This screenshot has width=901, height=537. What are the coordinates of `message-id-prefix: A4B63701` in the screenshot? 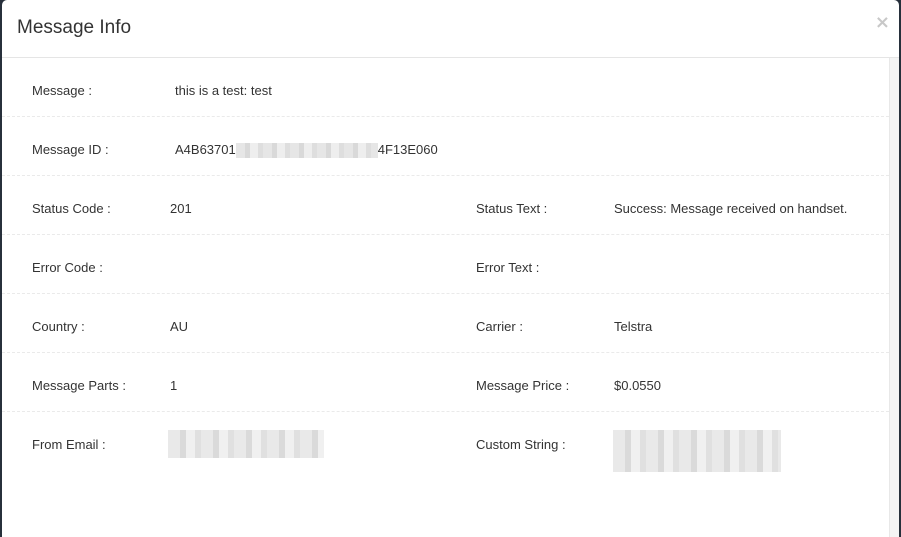 It's located at (205, 149).